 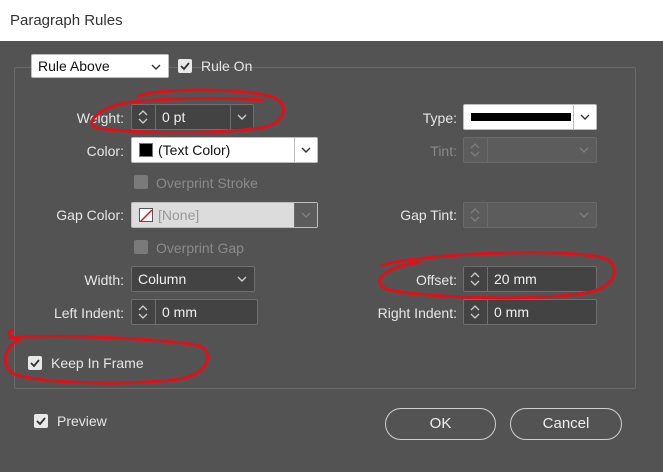 I want to click on width-select: Column, so click(x=193, y=279).